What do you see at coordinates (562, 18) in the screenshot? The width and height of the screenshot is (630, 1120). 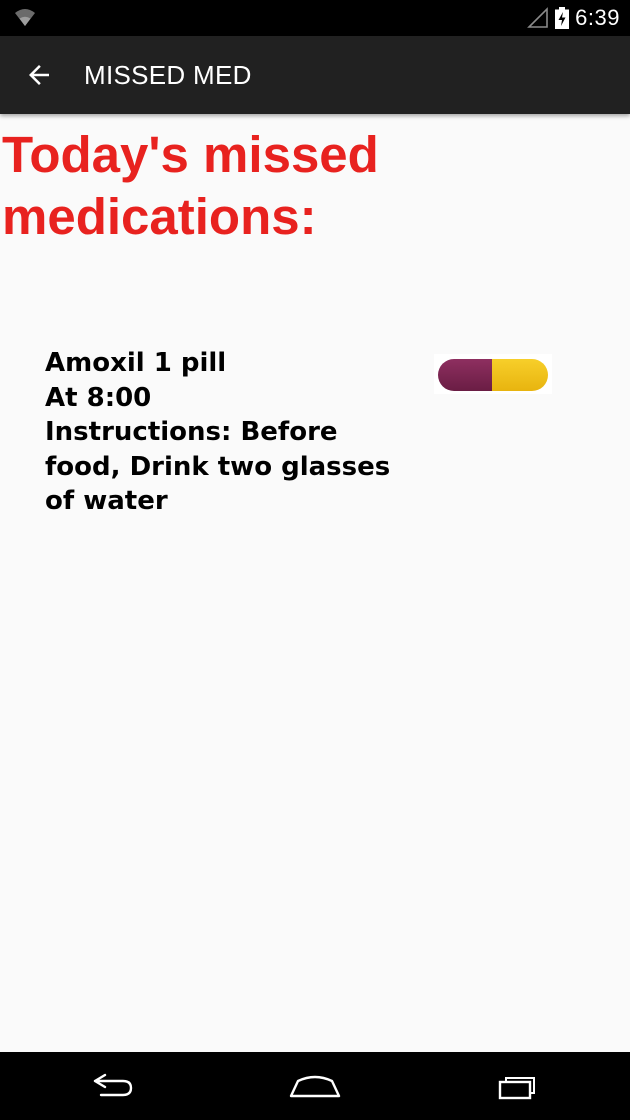 I see `battery-charging-icon` at bounding box center [562, 18].